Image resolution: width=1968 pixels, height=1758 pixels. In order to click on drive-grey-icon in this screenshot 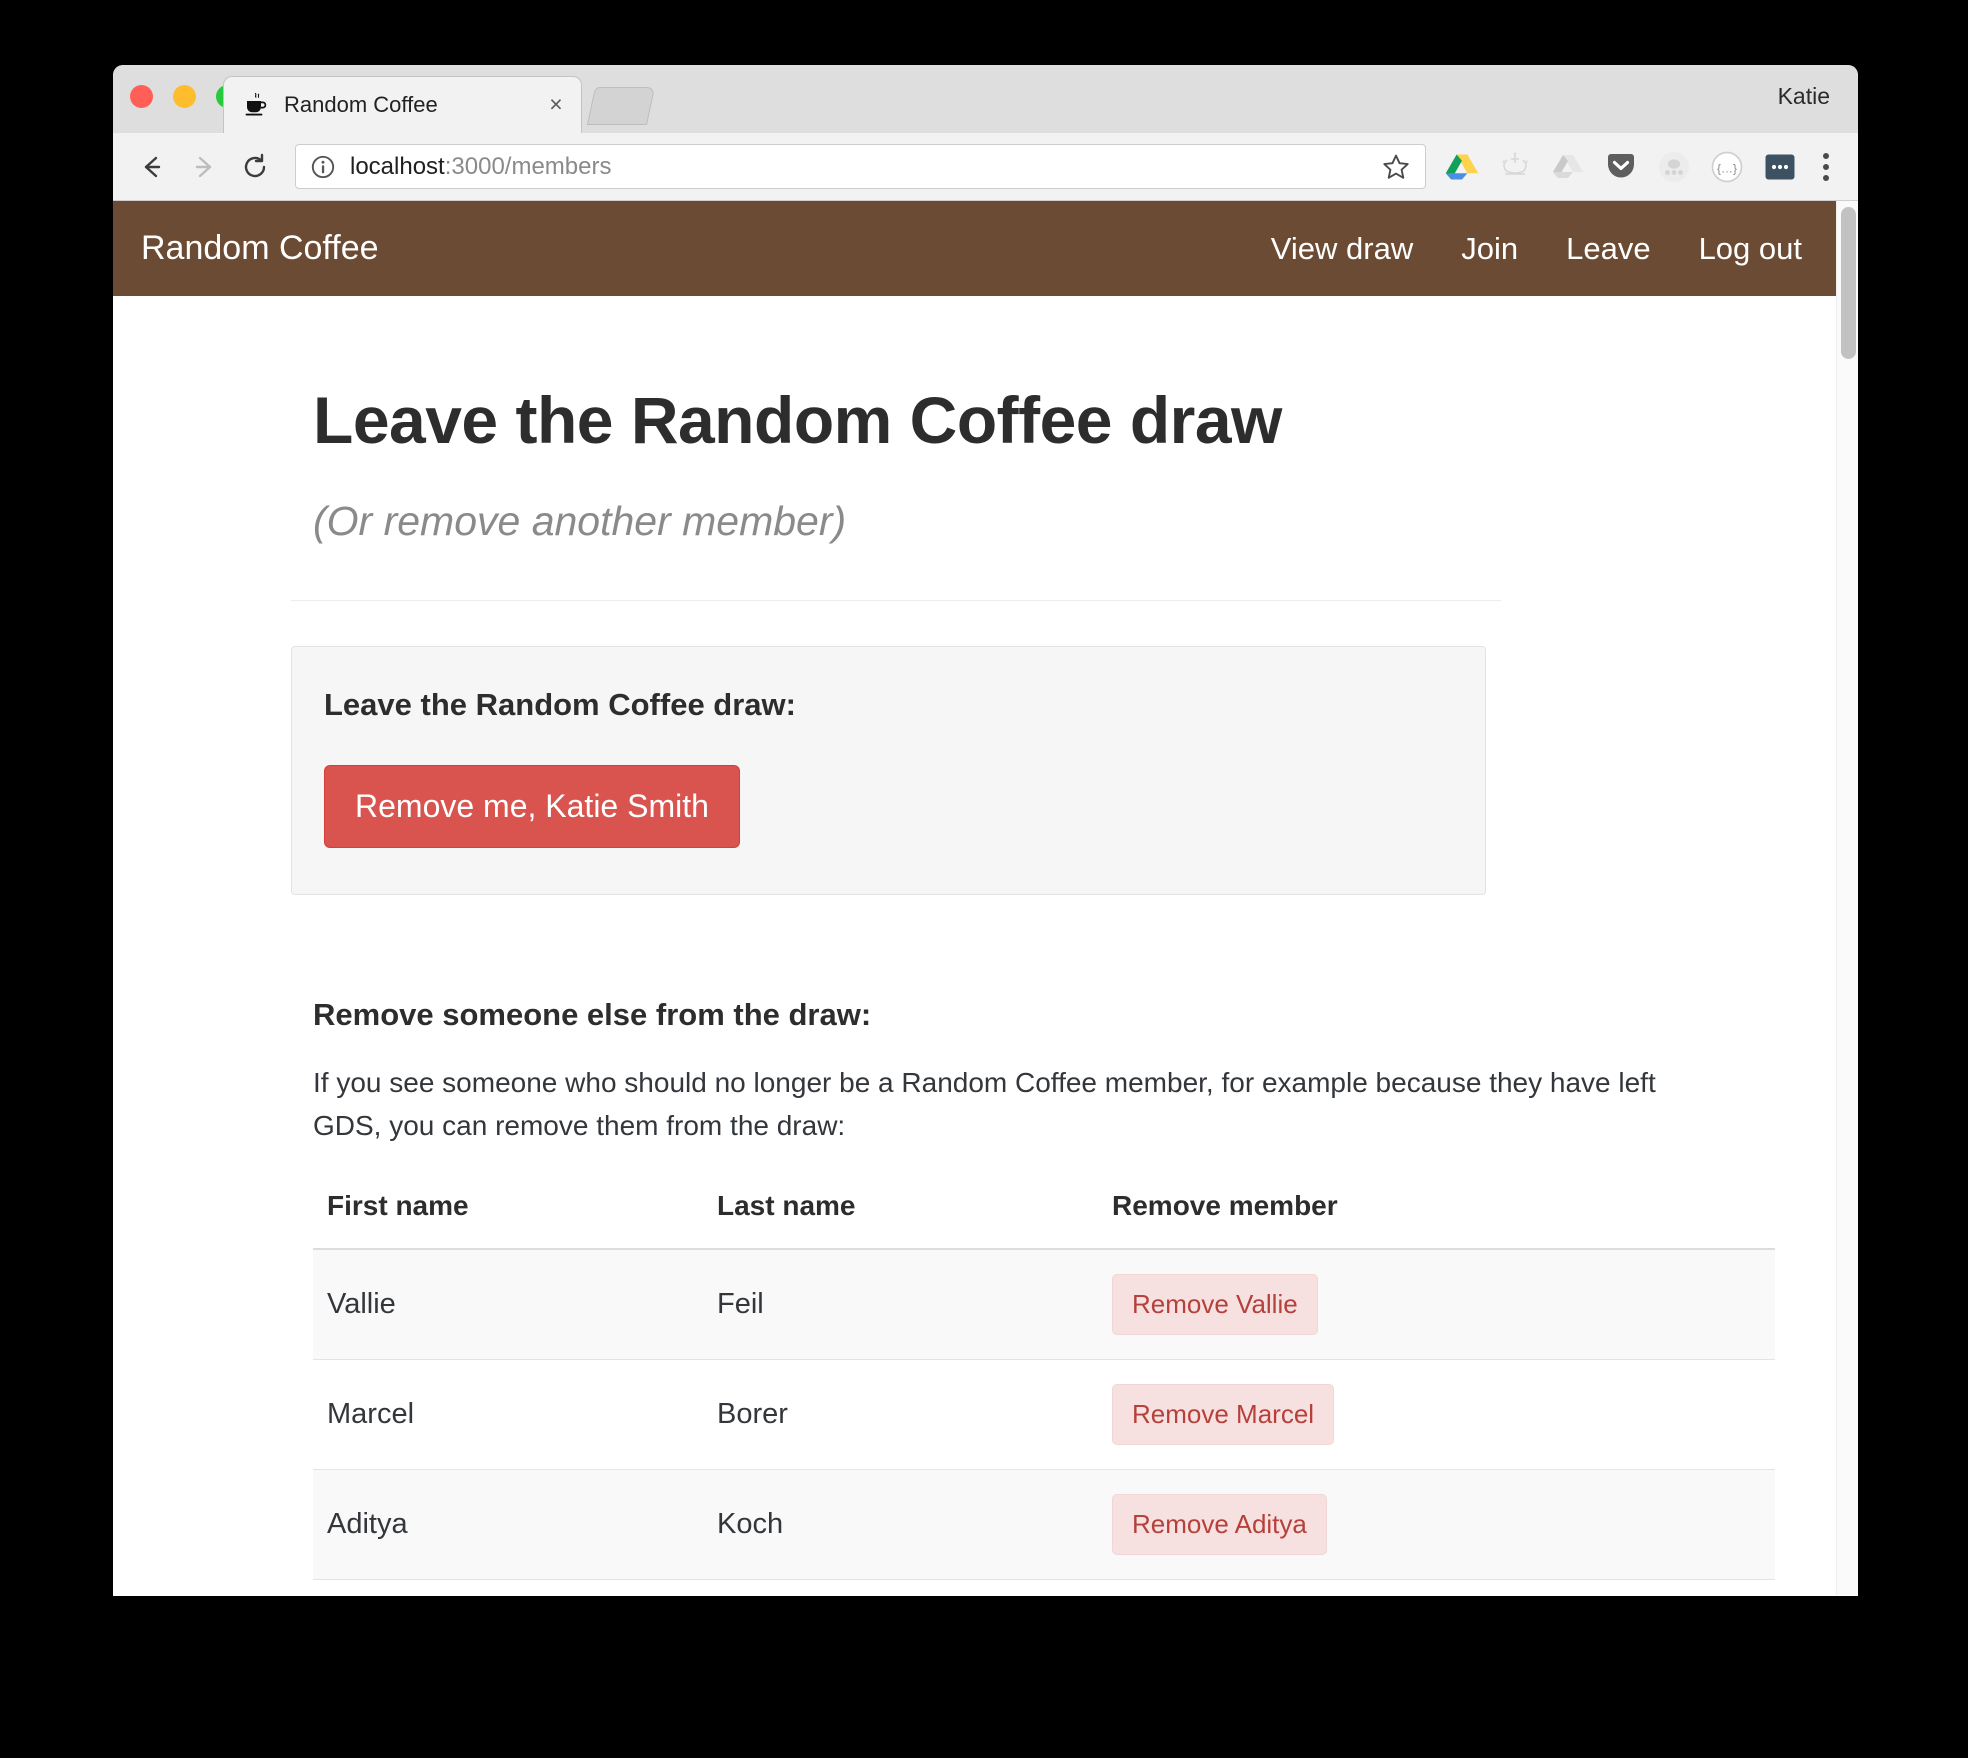, I will do `click(1568, 167)`.